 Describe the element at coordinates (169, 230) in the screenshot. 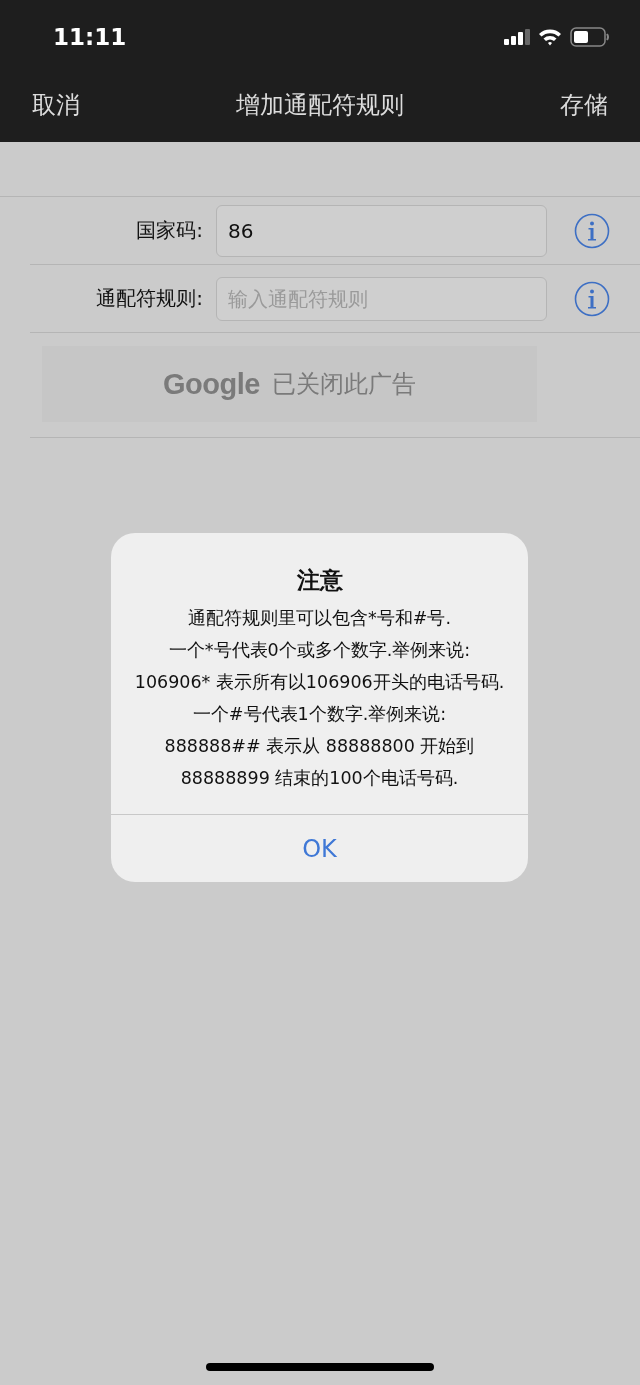

I see `field-label: 国家码:` at that location.